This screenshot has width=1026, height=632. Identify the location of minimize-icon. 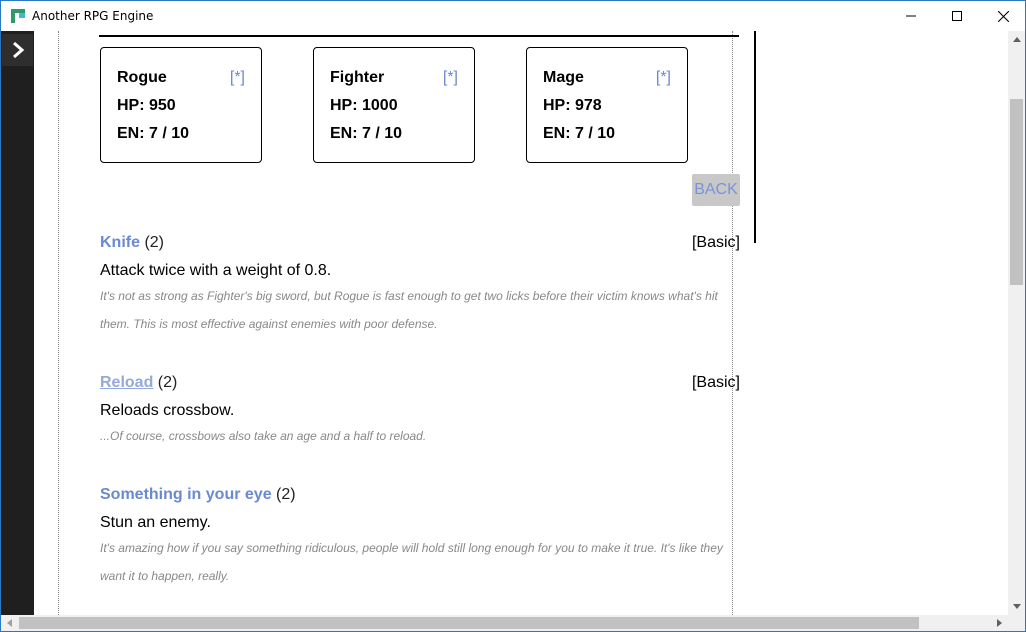
(911, 16).